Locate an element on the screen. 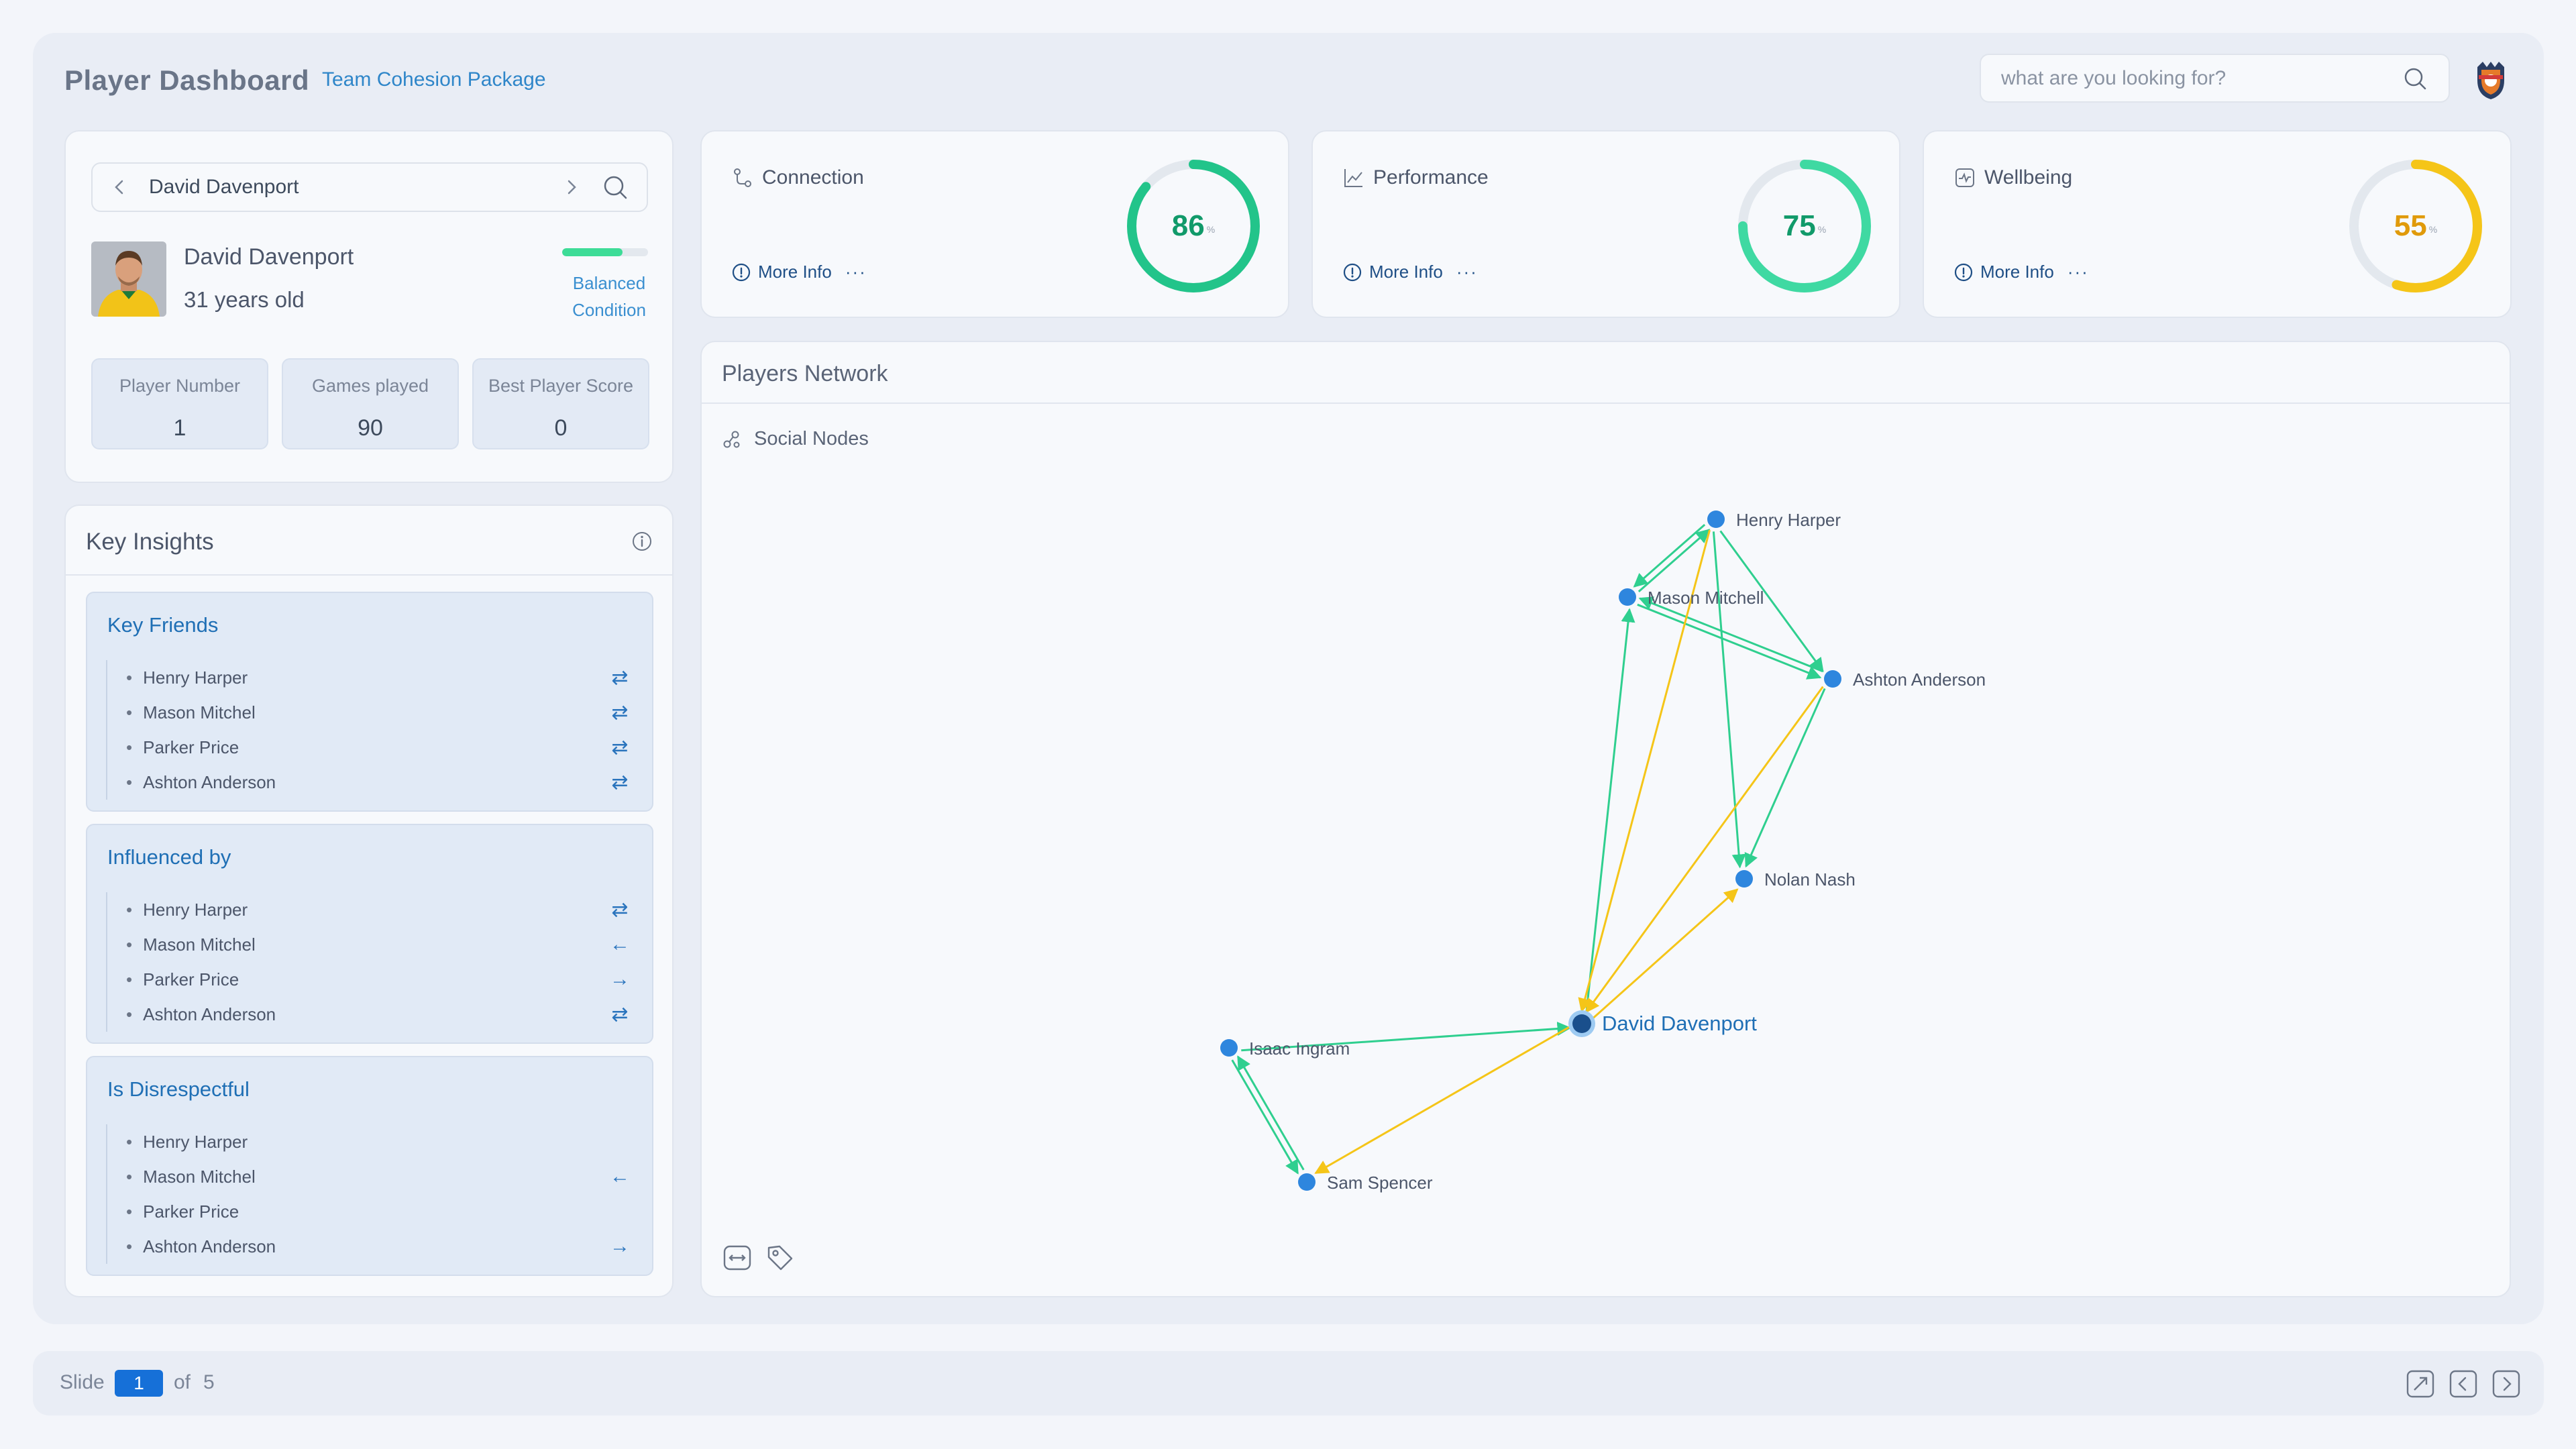 The image size is (2576, 1449). list-item: • Parker Price → is located at coordinates (379, 979).